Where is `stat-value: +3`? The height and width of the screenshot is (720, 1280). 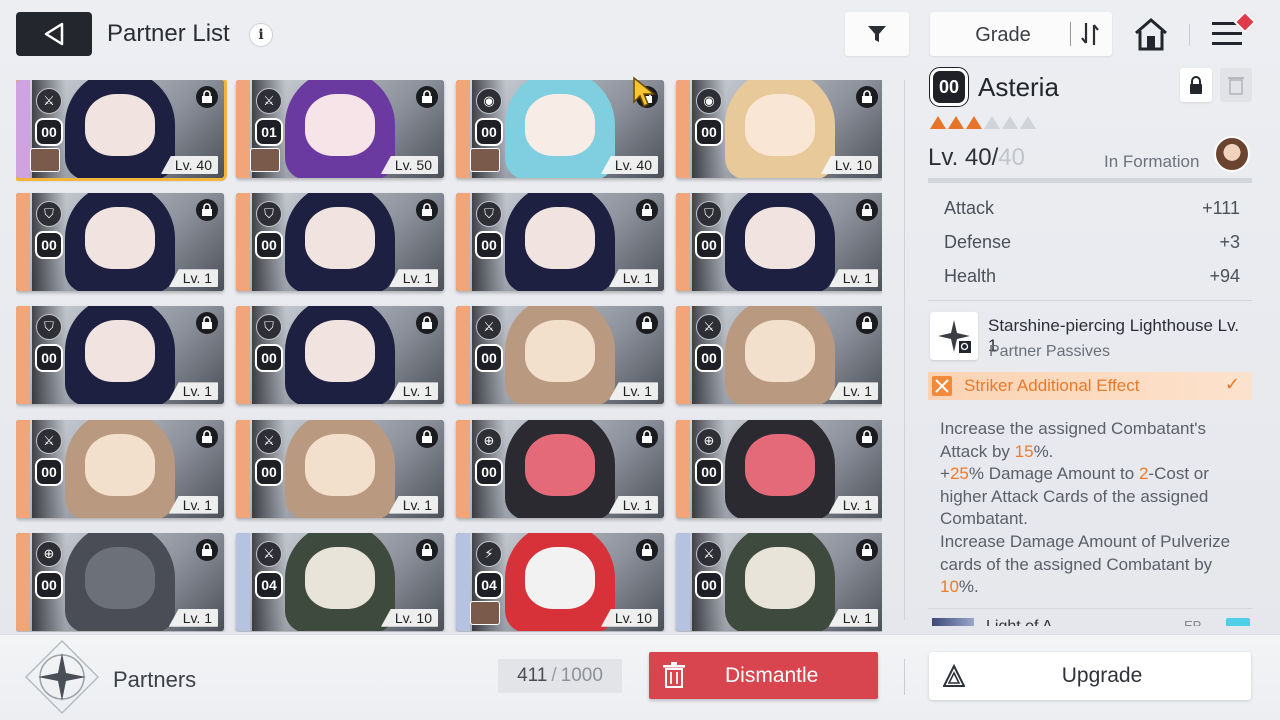 stat-value: +3 is located at coordinates (1229, 242).